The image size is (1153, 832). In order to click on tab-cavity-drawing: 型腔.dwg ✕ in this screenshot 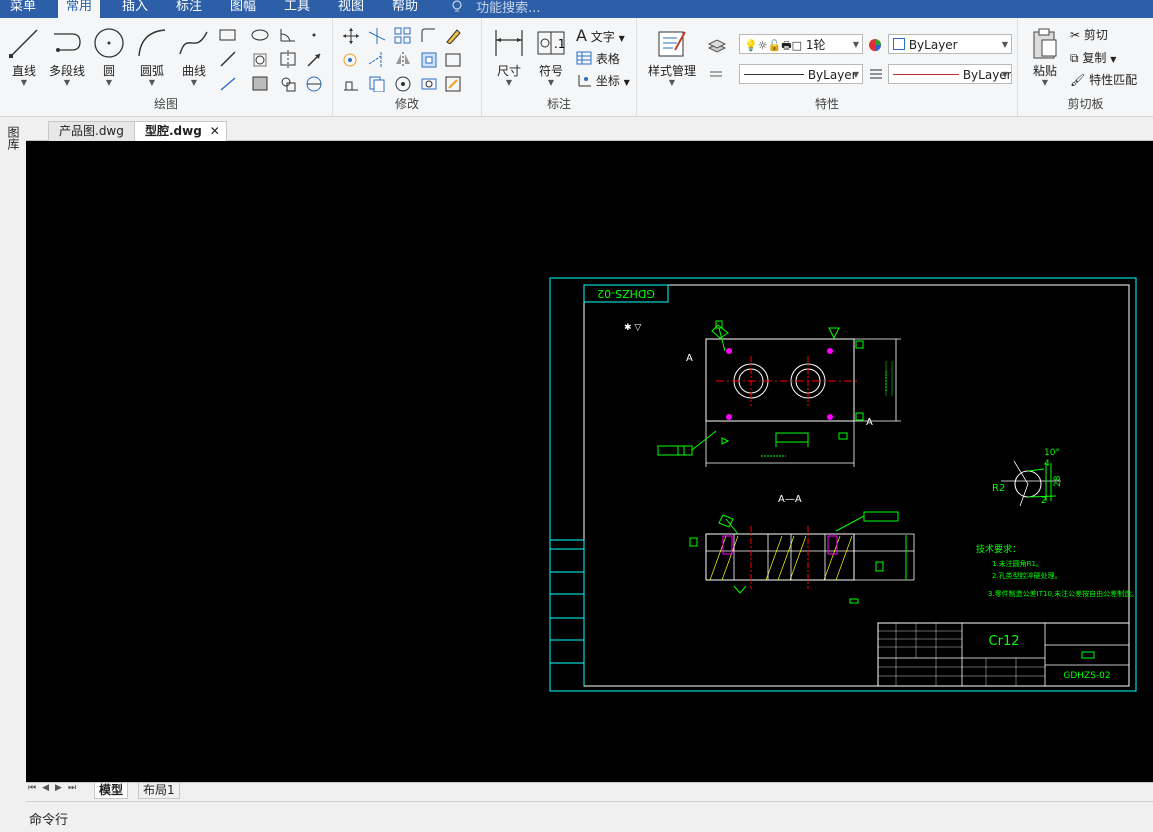, I will do `click(180, 131)`.